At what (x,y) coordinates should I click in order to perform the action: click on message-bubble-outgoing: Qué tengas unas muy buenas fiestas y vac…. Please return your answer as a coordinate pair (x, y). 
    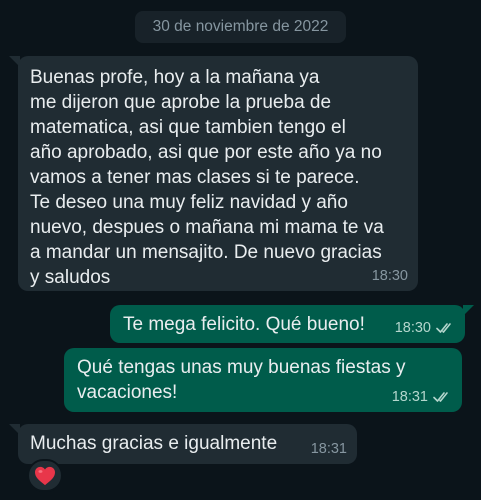
    Looking at the image, I should click on (263, 380).